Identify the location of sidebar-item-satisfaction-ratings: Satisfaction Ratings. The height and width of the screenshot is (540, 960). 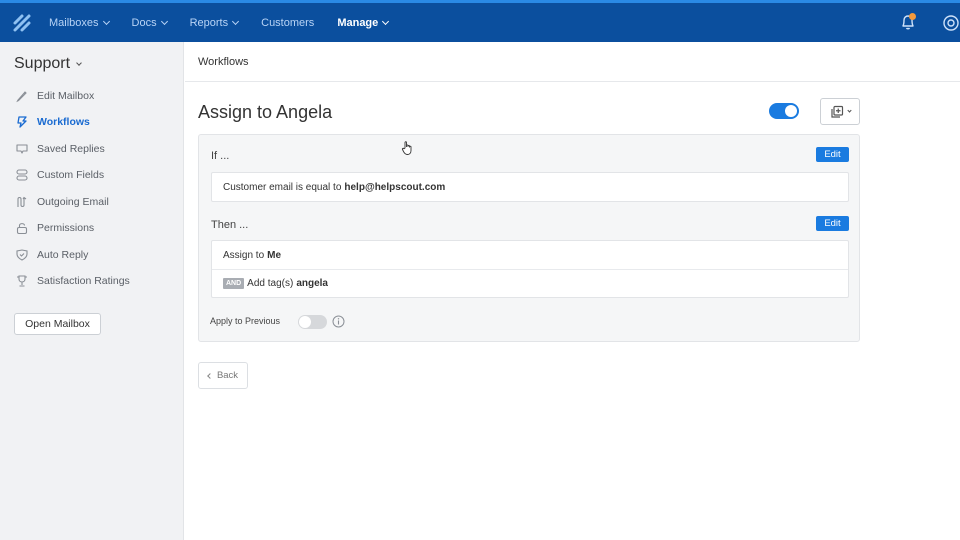
(72, 281).